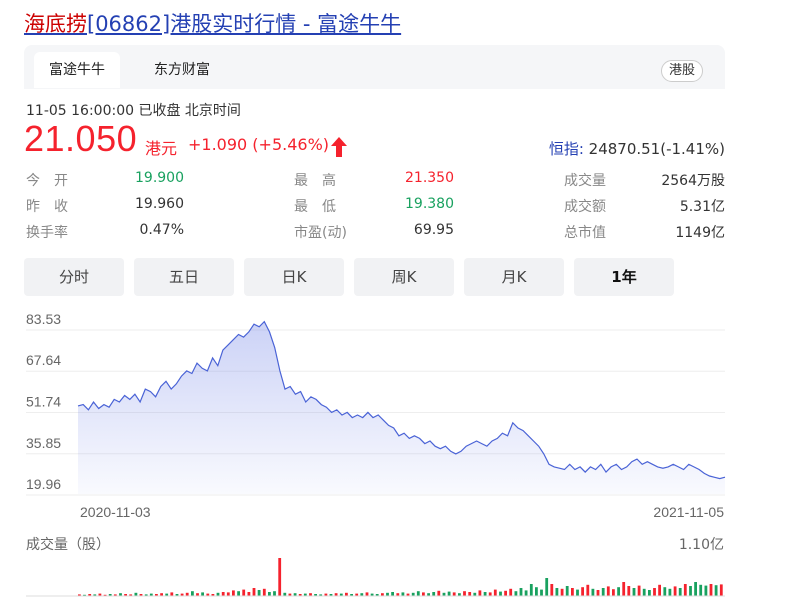 This screenshot has width=789, height=616. Describe the element at coordinates (656, 149) in the screenshot. I see `index-value: 24870.51(-1.41%)` at that location.